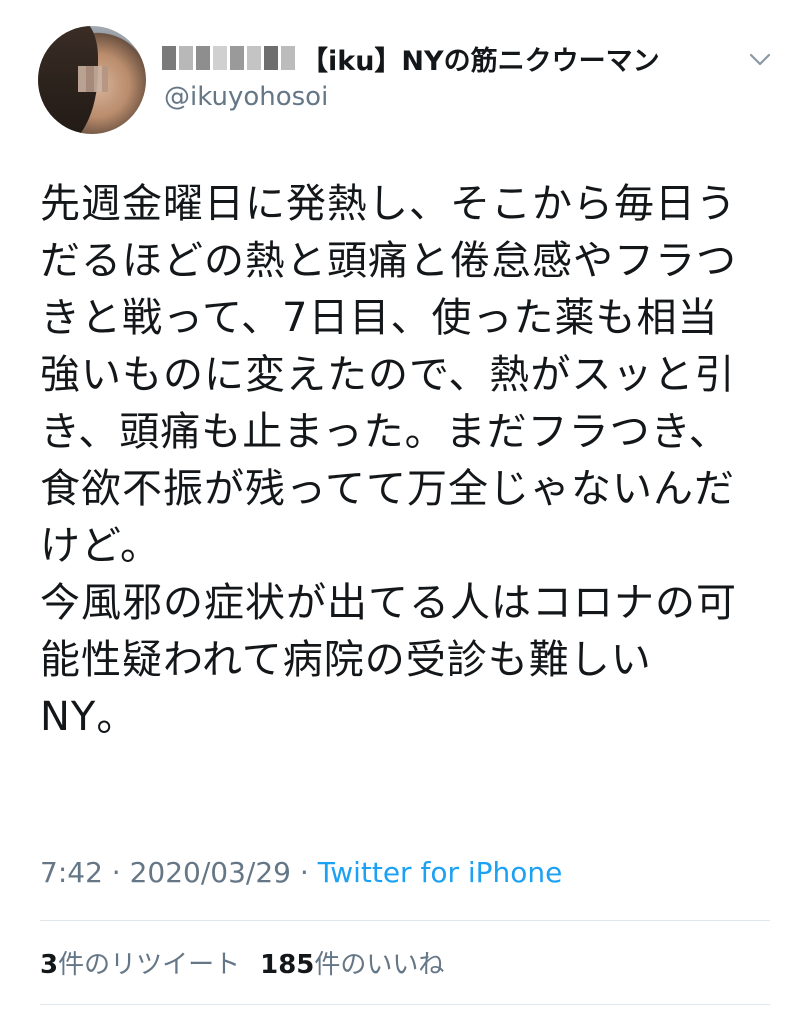 The image size is (809, 1024). I want to click on author-name-row: 【iku】NYの筋ニクウーマン, so click(411, 58).